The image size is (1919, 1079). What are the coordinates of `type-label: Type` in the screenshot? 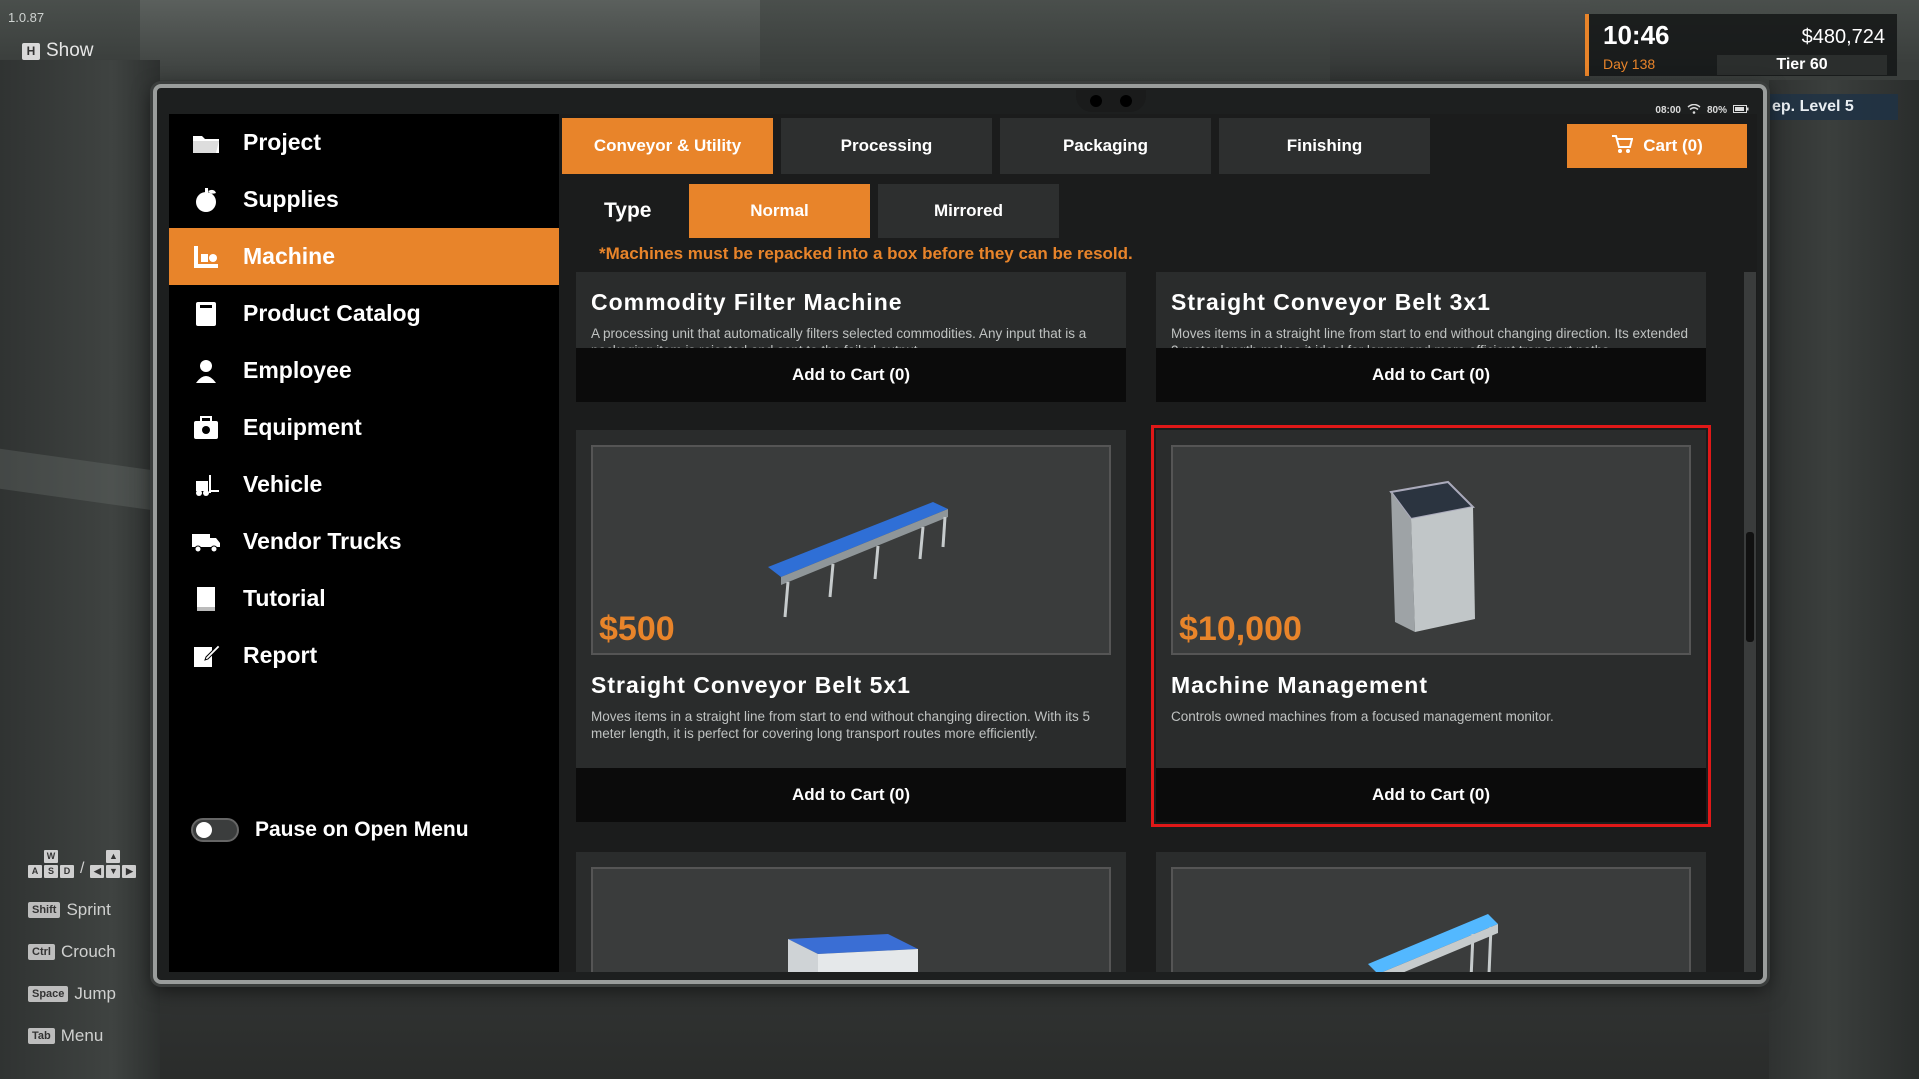 It's located at (628, 210).